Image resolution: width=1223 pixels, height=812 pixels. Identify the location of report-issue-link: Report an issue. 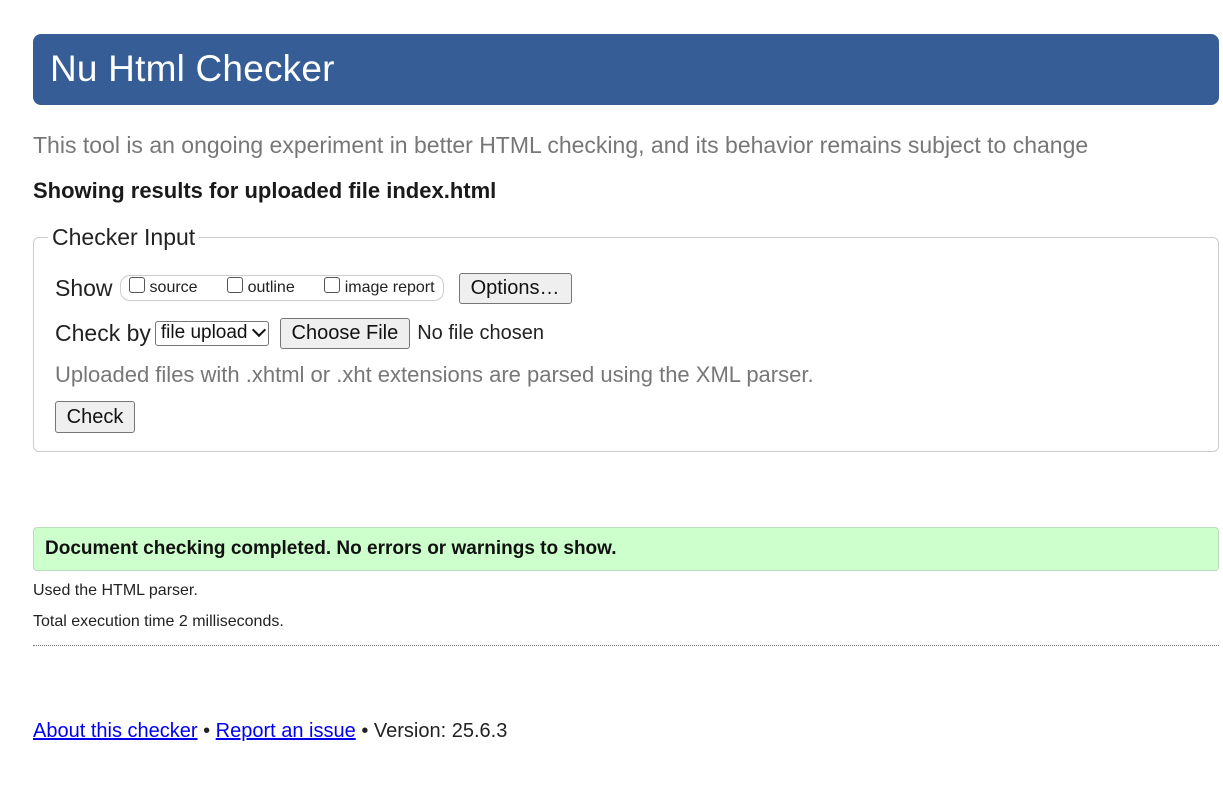
(286, 731).